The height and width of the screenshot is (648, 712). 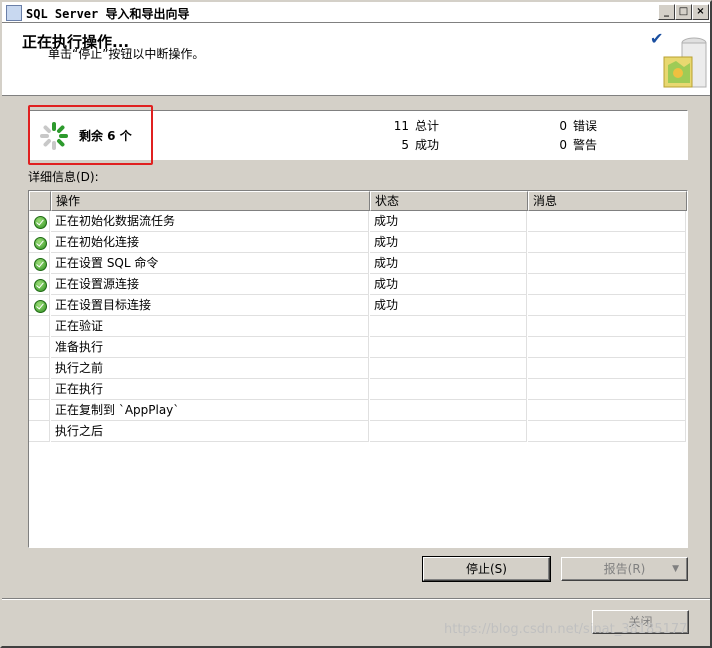 I want to click on table-row: 正在验证, so click(x=358, y=326).